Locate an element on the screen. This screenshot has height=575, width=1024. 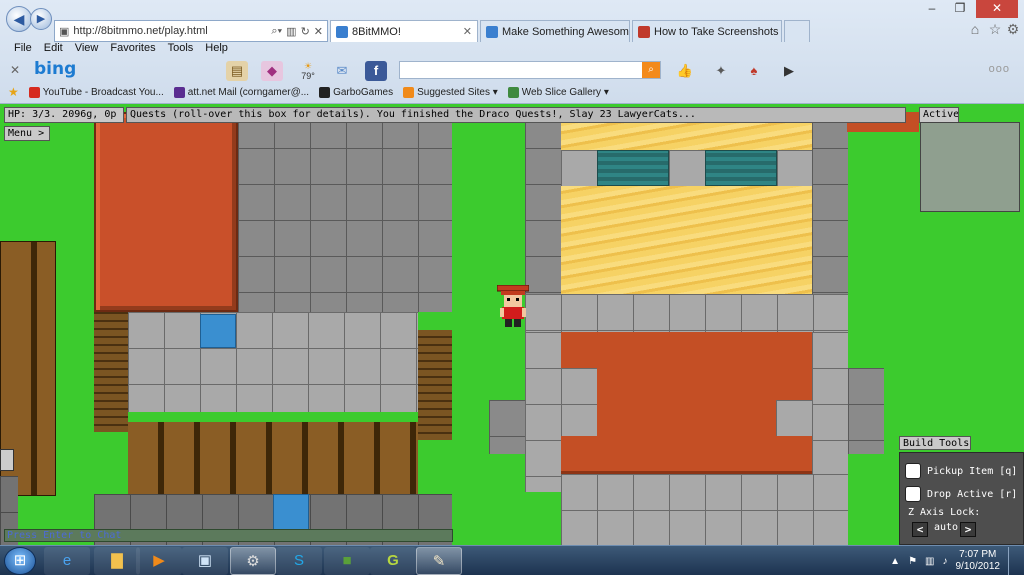
cards-icon: ♠ is located at coordinates (754, 71).